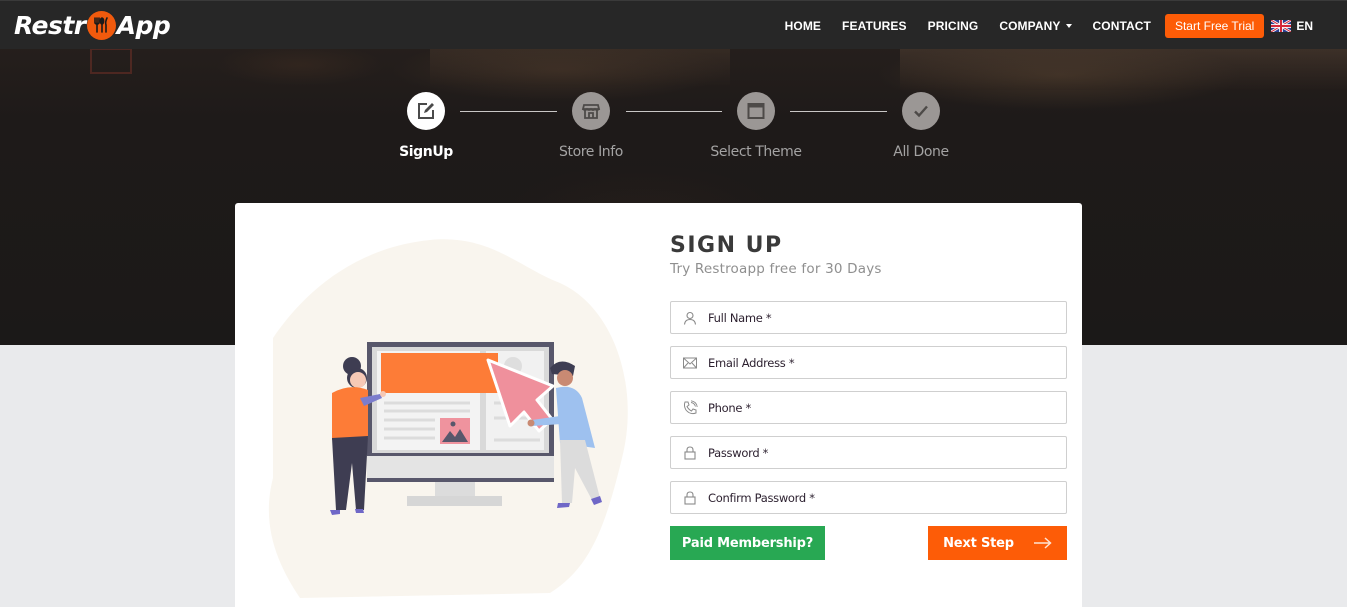 Image resolution: width=1347 pixels, height=607 pixels. Describe the element at coordinates (454, 501) in the screenshot. I see `monitor-base` at that location.